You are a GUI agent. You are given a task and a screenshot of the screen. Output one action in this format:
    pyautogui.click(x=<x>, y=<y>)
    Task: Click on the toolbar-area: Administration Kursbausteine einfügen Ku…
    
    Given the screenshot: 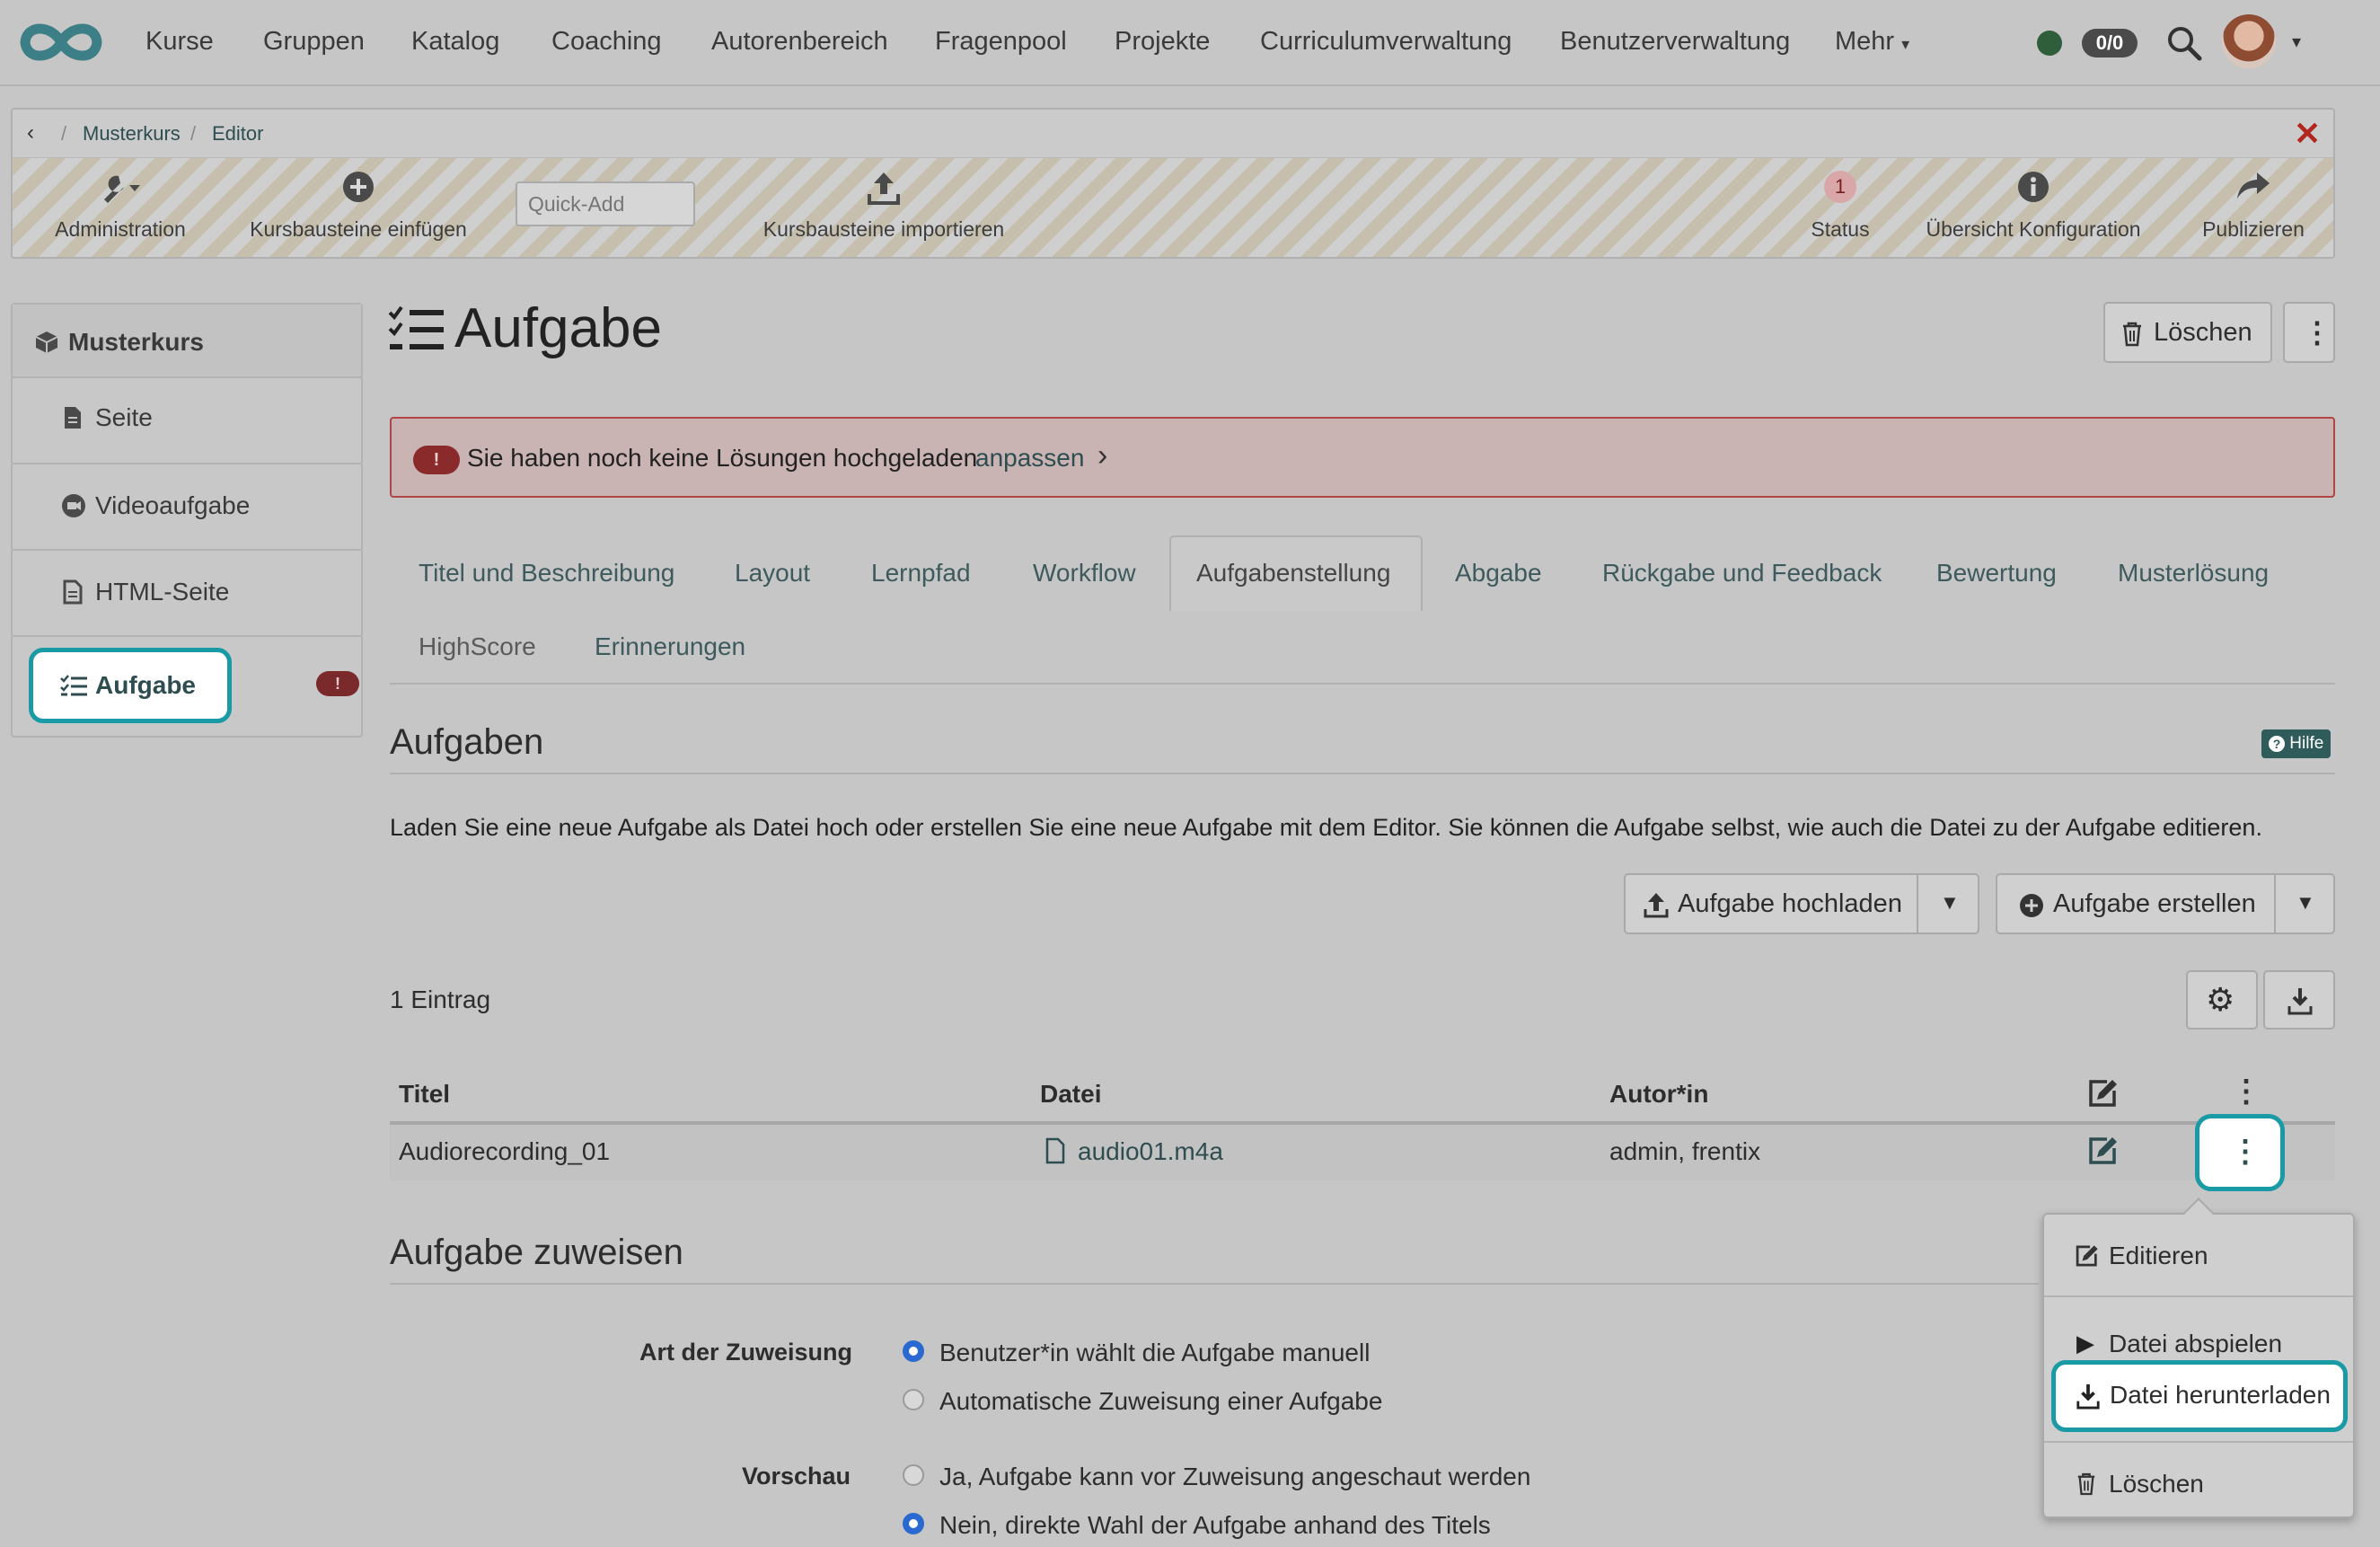 What is the action you would take?
    pyautogui.click(x=1173, y=207)
    